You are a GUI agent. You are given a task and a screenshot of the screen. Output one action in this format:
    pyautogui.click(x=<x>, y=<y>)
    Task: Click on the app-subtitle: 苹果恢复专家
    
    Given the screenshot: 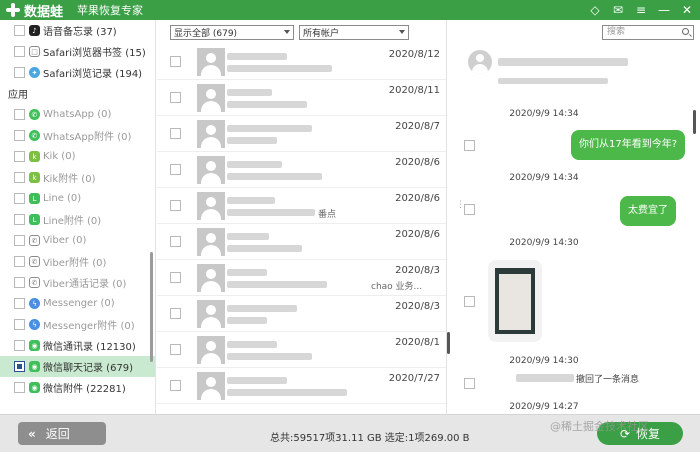 What is the action you would take?
    pyautogui.click(x=110, y=10)
    